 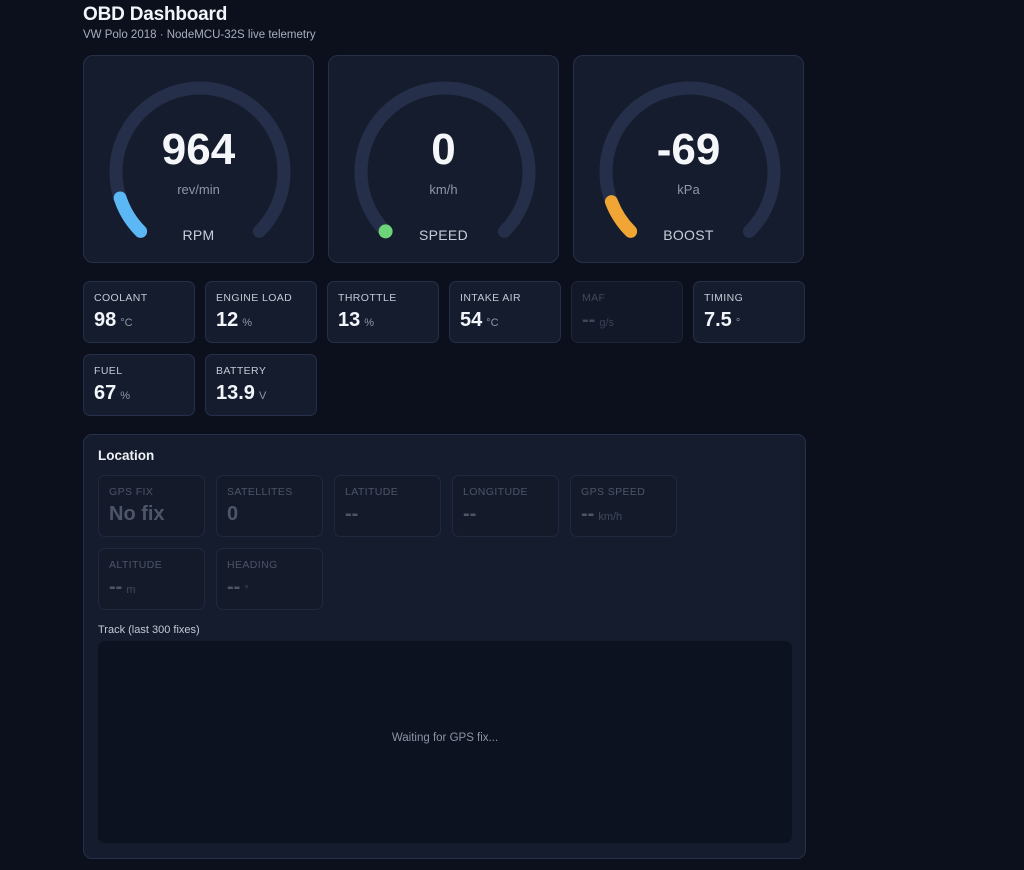 I want to click on metric-unit: km/h, so click(x=610, y=517).